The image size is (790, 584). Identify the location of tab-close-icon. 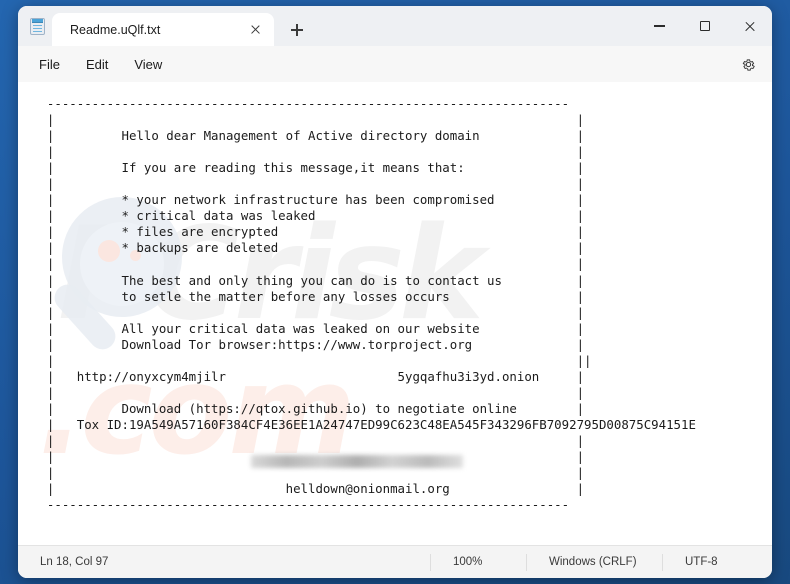
(255, 30).